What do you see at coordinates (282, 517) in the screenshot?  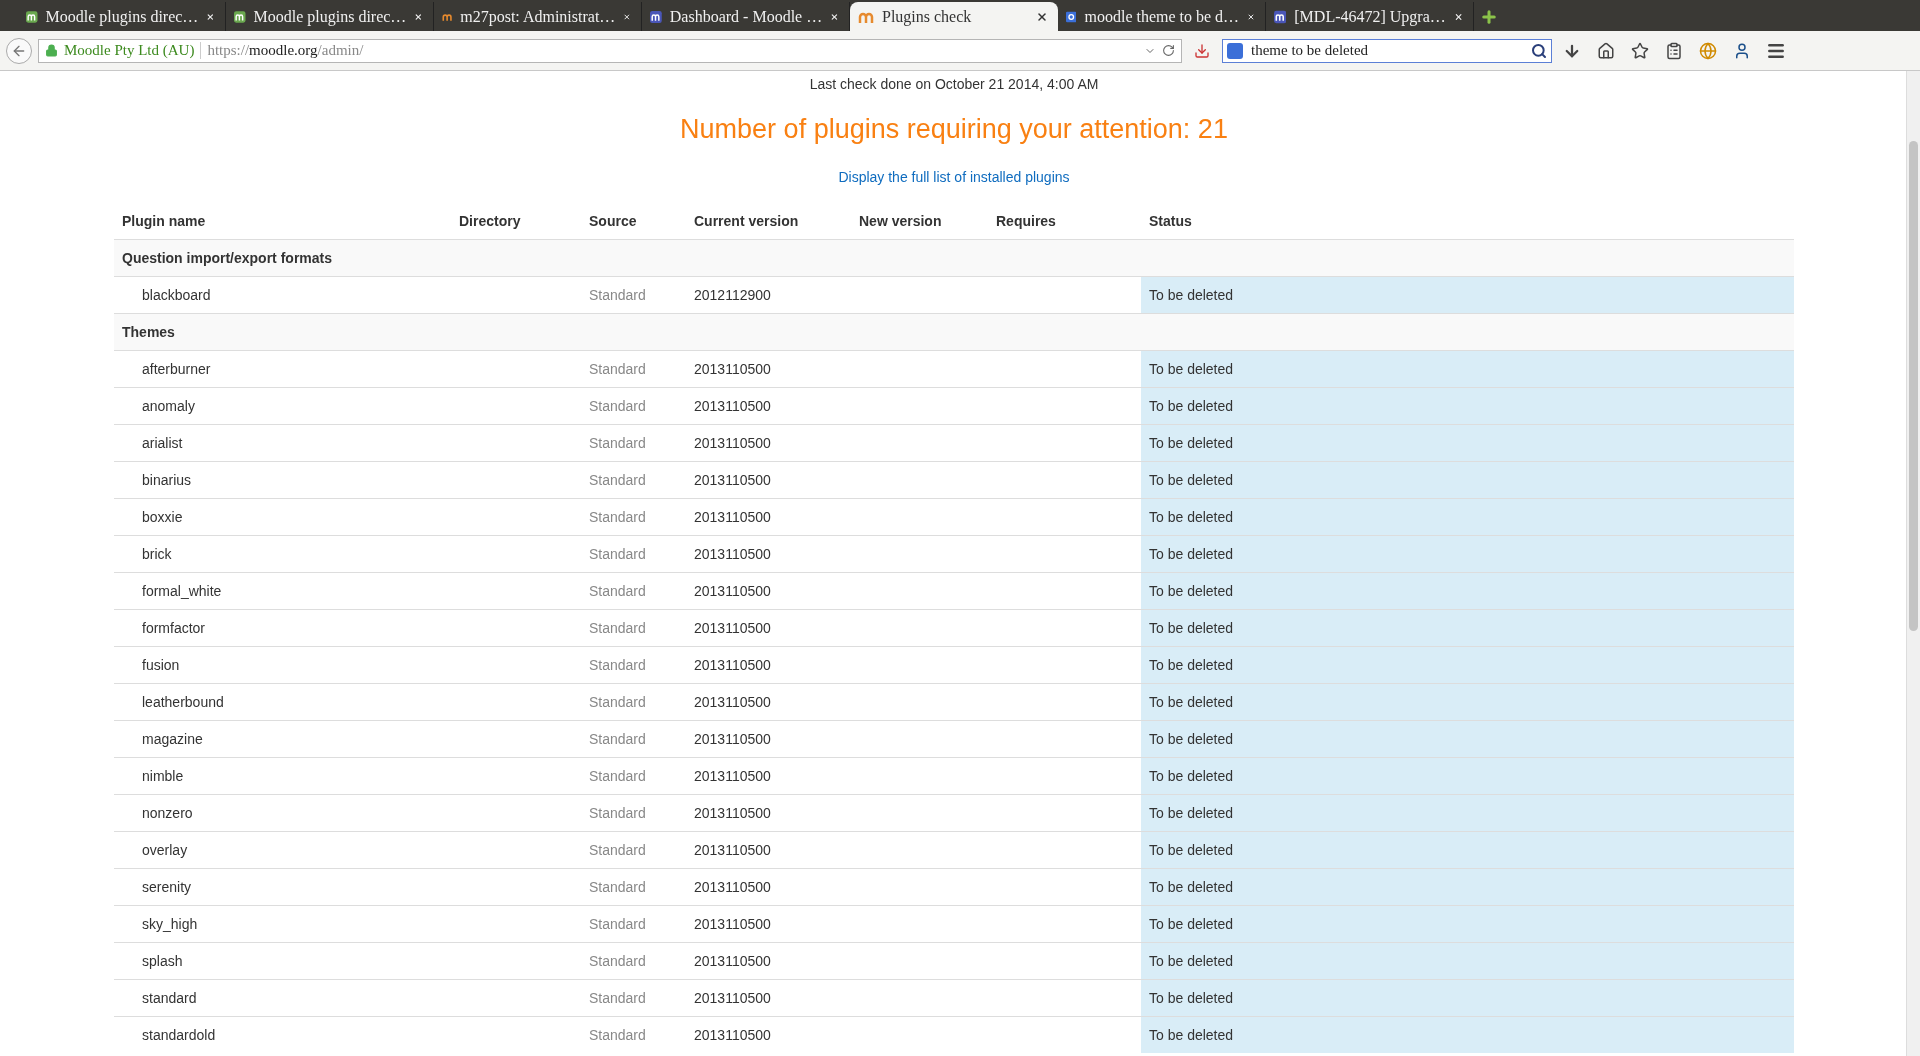 I see `plugin-name-cell: boxxie` at bounding box center [282, 517].